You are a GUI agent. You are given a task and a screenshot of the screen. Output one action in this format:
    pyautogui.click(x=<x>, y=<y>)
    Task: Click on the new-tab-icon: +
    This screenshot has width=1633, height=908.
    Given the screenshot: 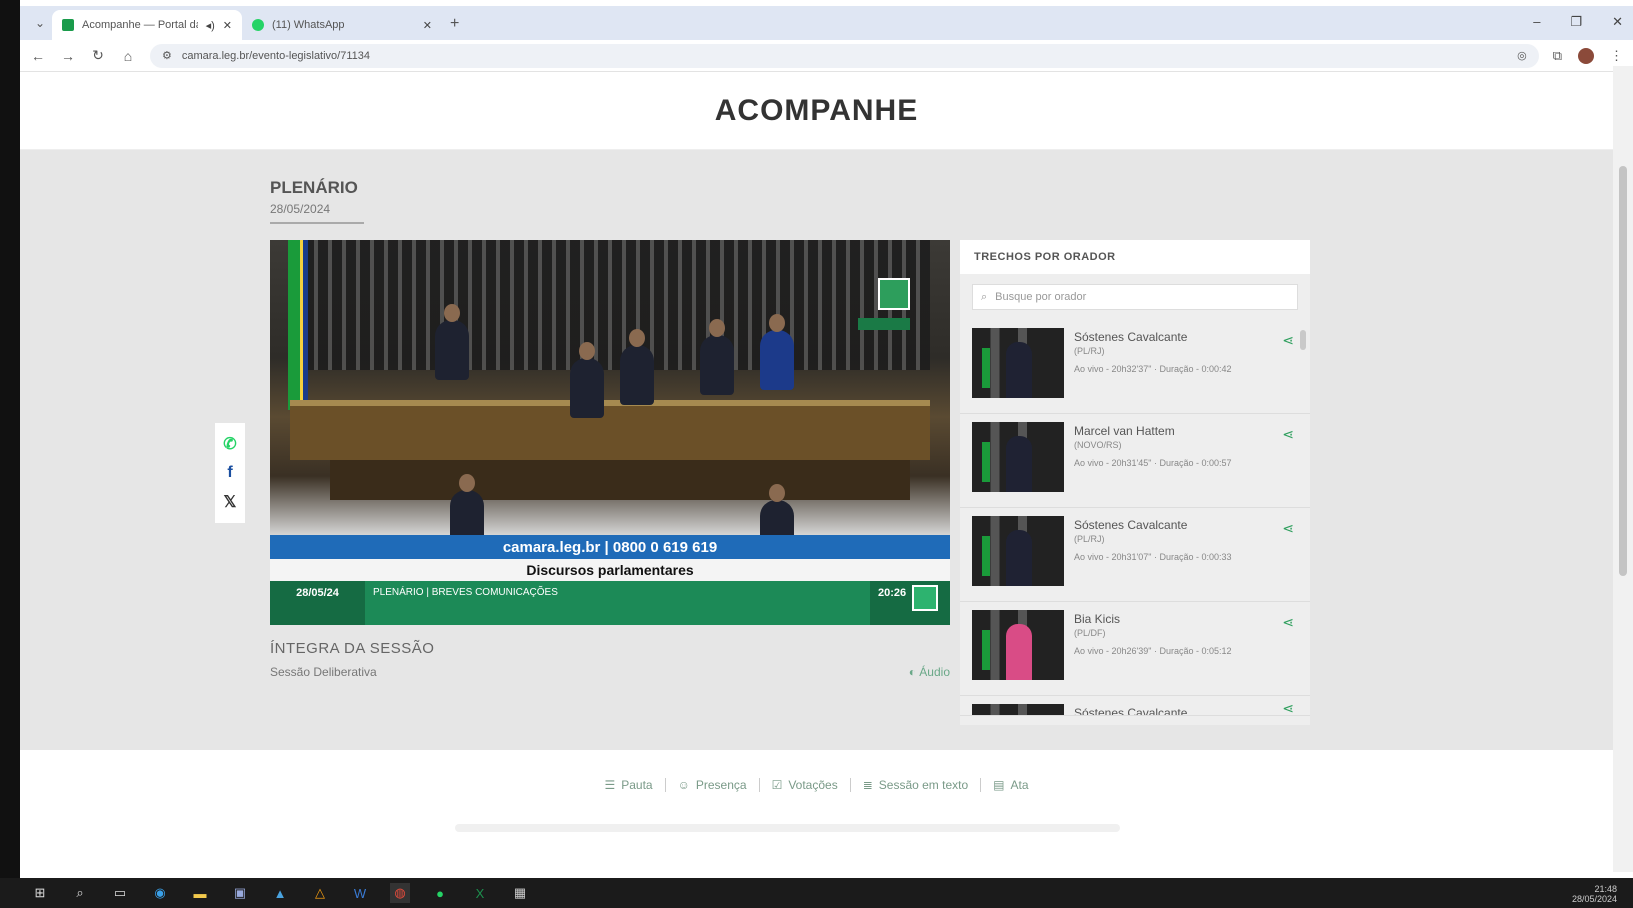 What is the action you would take?
    pyautogui.click(x=454, y=24)
    